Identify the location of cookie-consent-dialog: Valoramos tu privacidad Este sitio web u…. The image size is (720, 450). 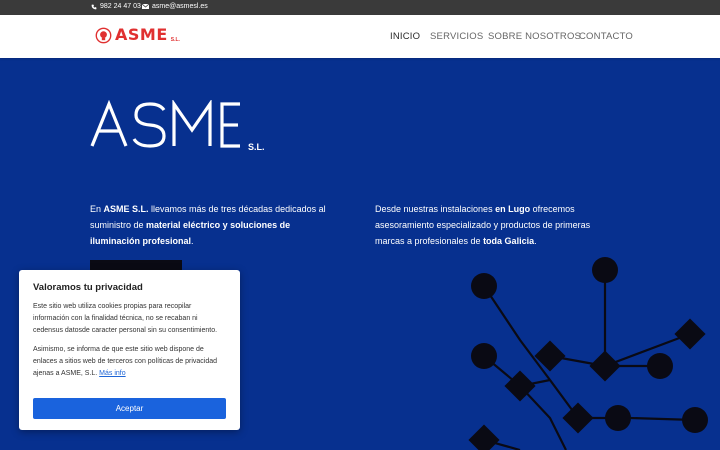
(129, 350).